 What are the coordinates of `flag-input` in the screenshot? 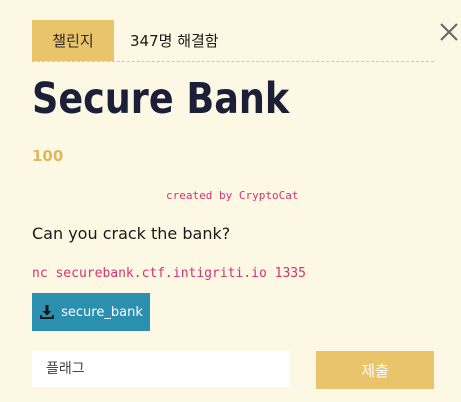 It's located at (161, 369).